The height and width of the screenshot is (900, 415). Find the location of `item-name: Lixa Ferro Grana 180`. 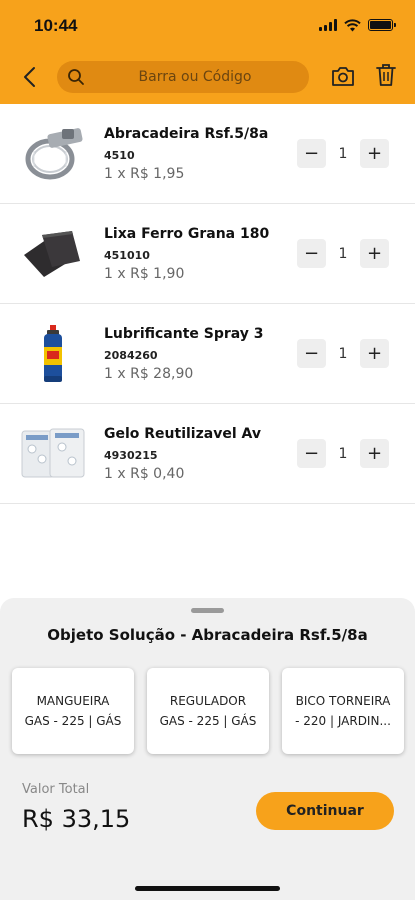

item-name: Lixa Ferro Grana 180 is located at coordinates (187, 234).